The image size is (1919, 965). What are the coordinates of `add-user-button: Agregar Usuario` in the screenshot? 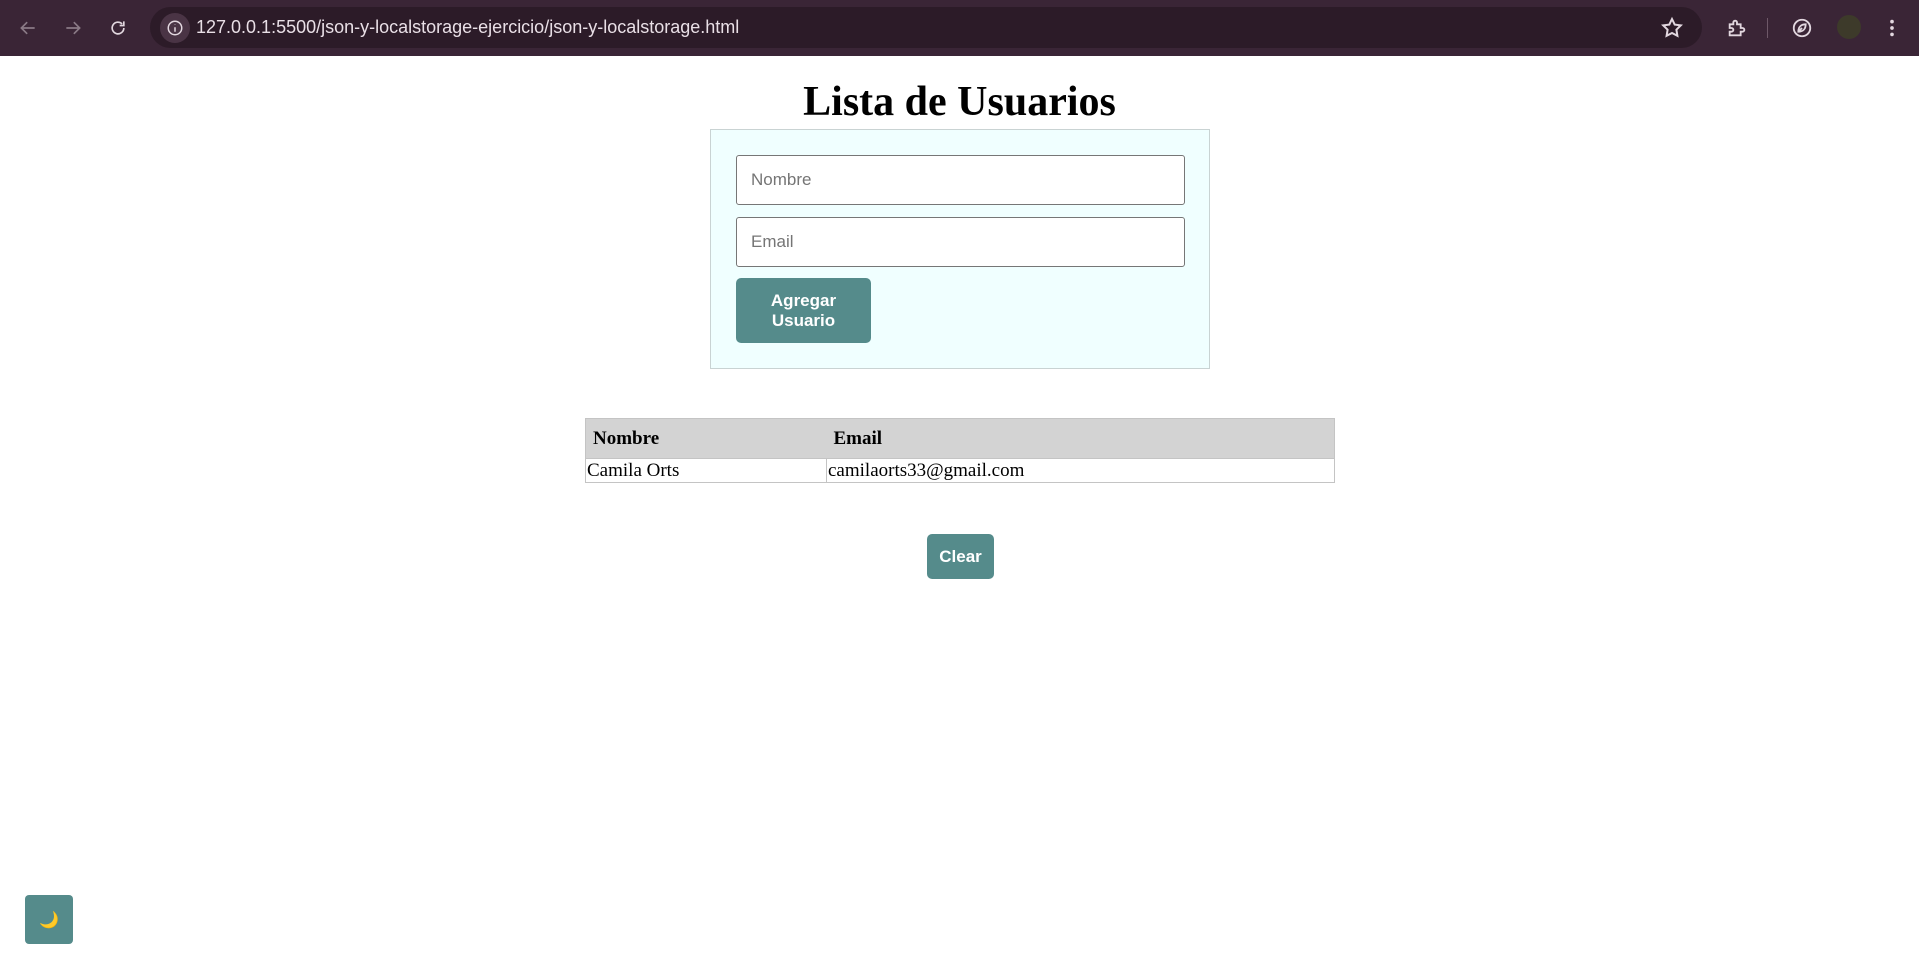 It's located at (803, 310).